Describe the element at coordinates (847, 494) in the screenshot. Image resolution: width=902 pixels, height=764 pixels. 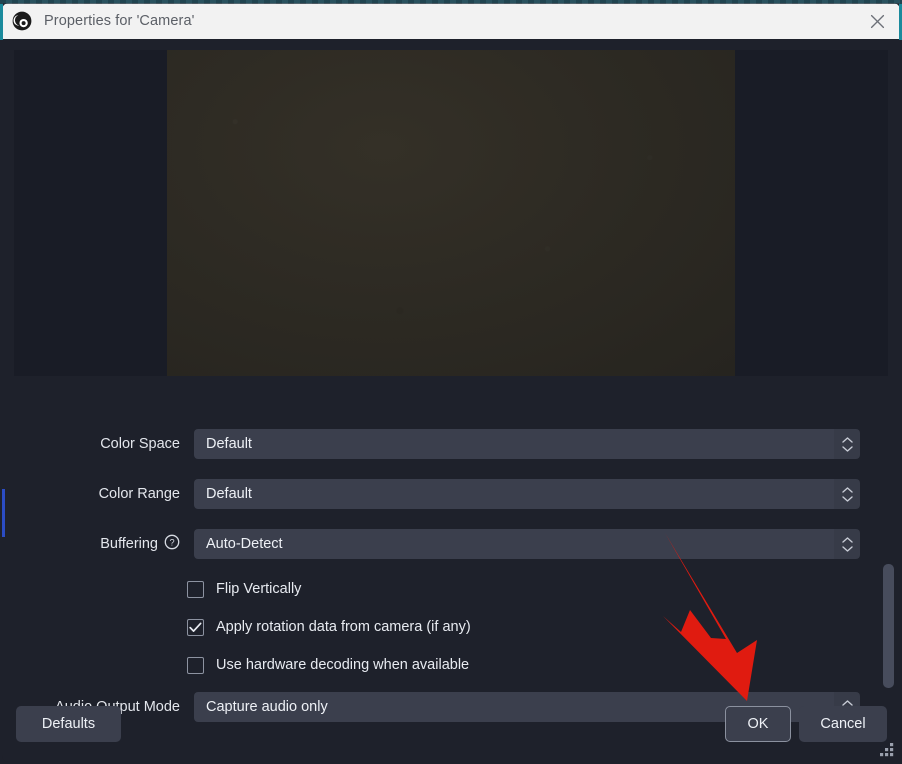
I see `combobox-color-range-spinner` at that location.